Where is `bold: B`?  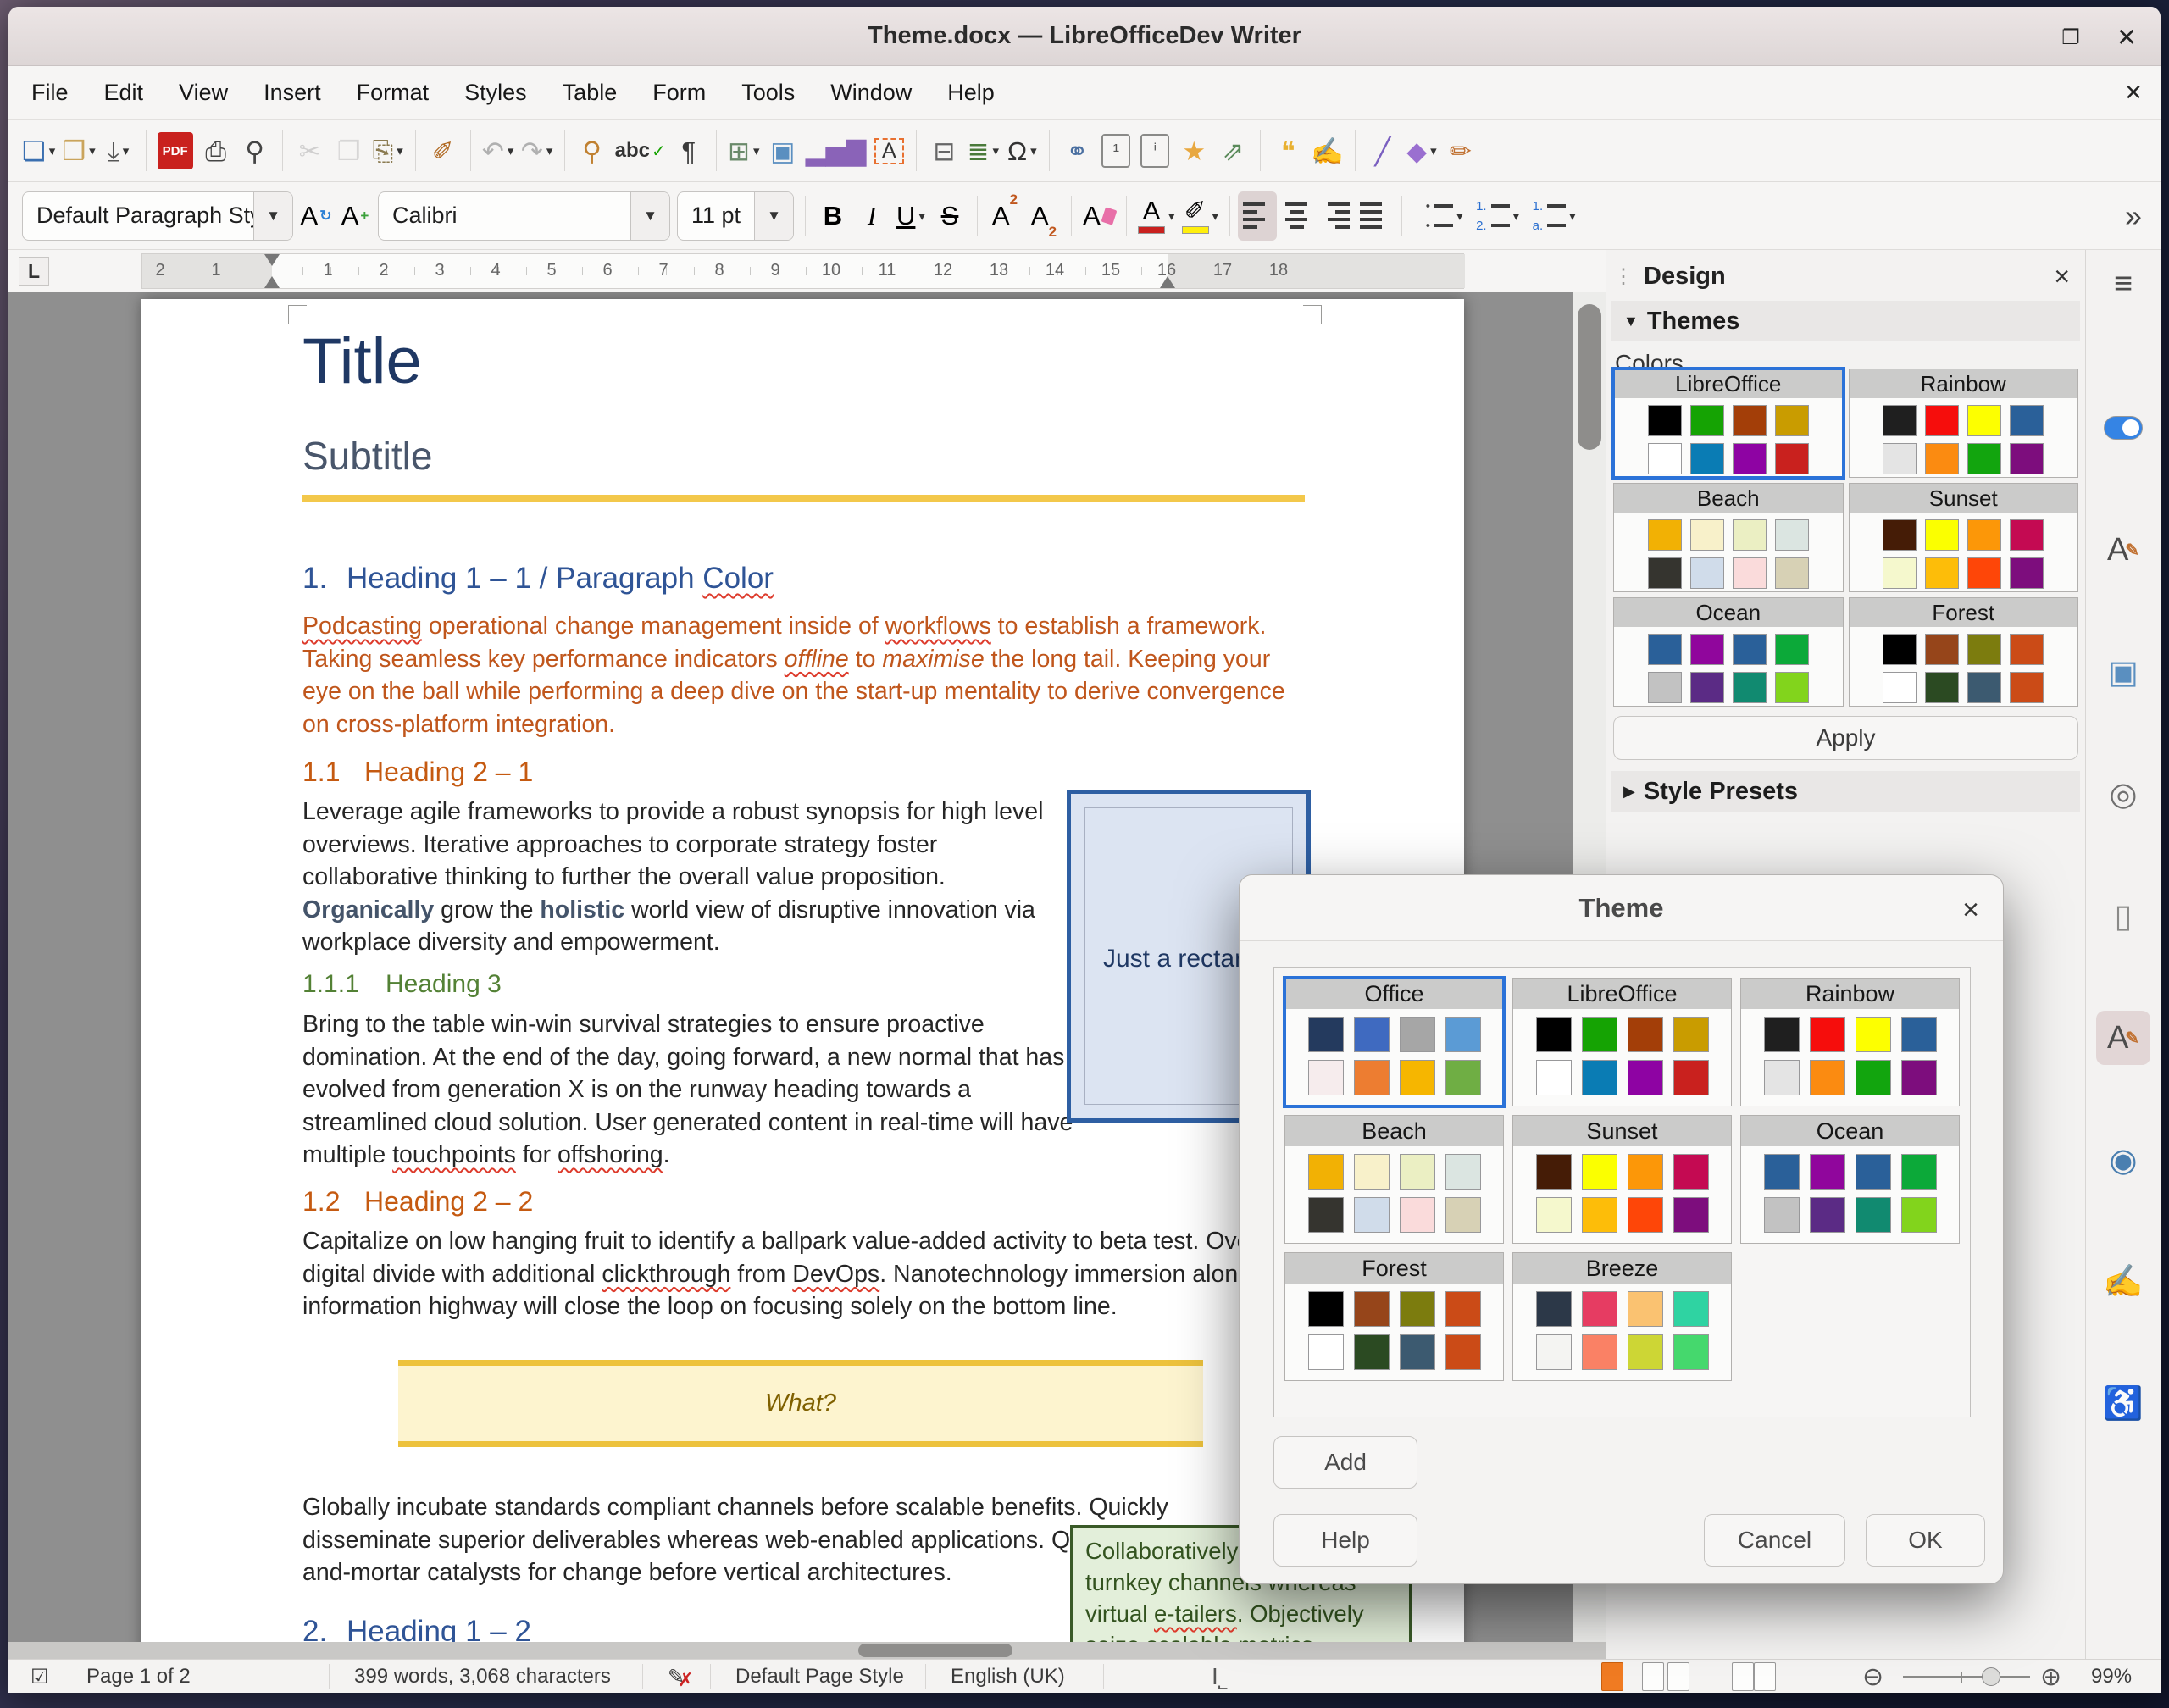
bold: B is located at coordinates (832, 216).